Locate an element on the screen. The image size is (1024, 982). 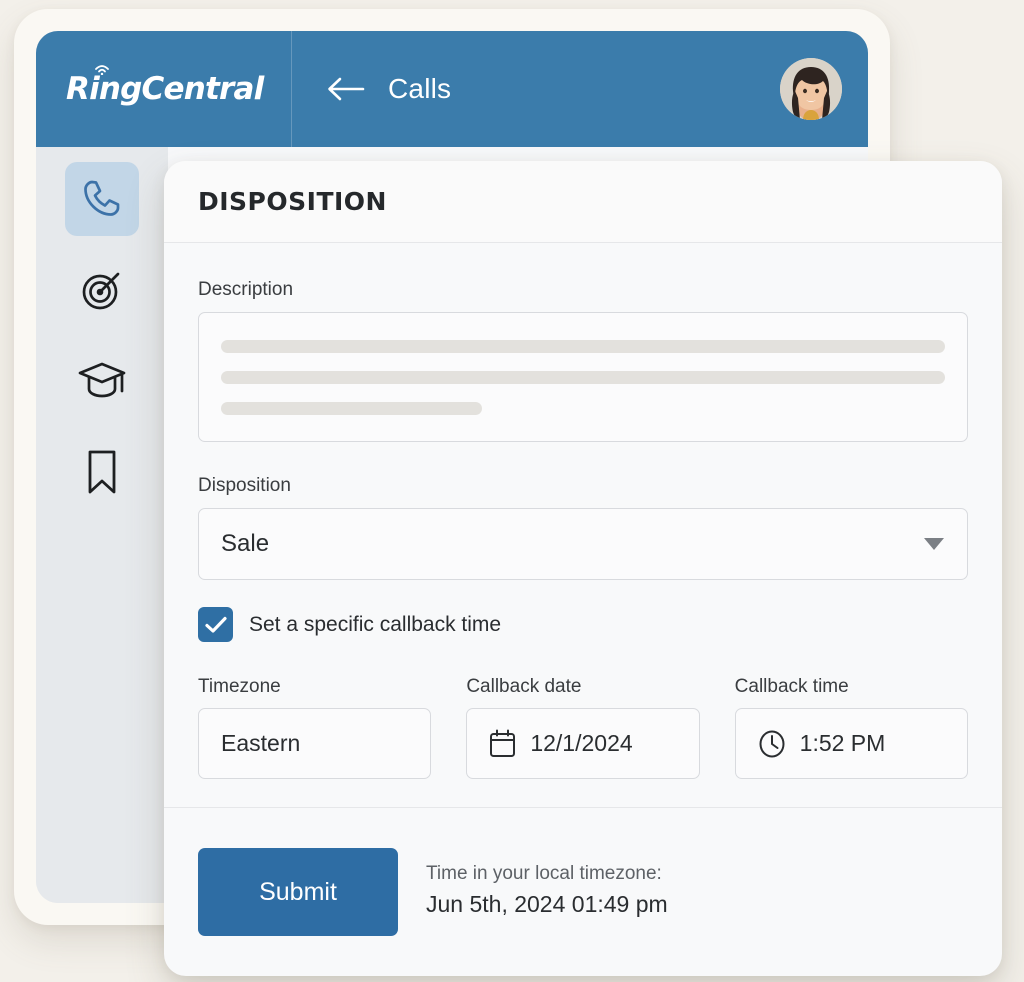
checkmark-icon is located at coordinates (215, 624).